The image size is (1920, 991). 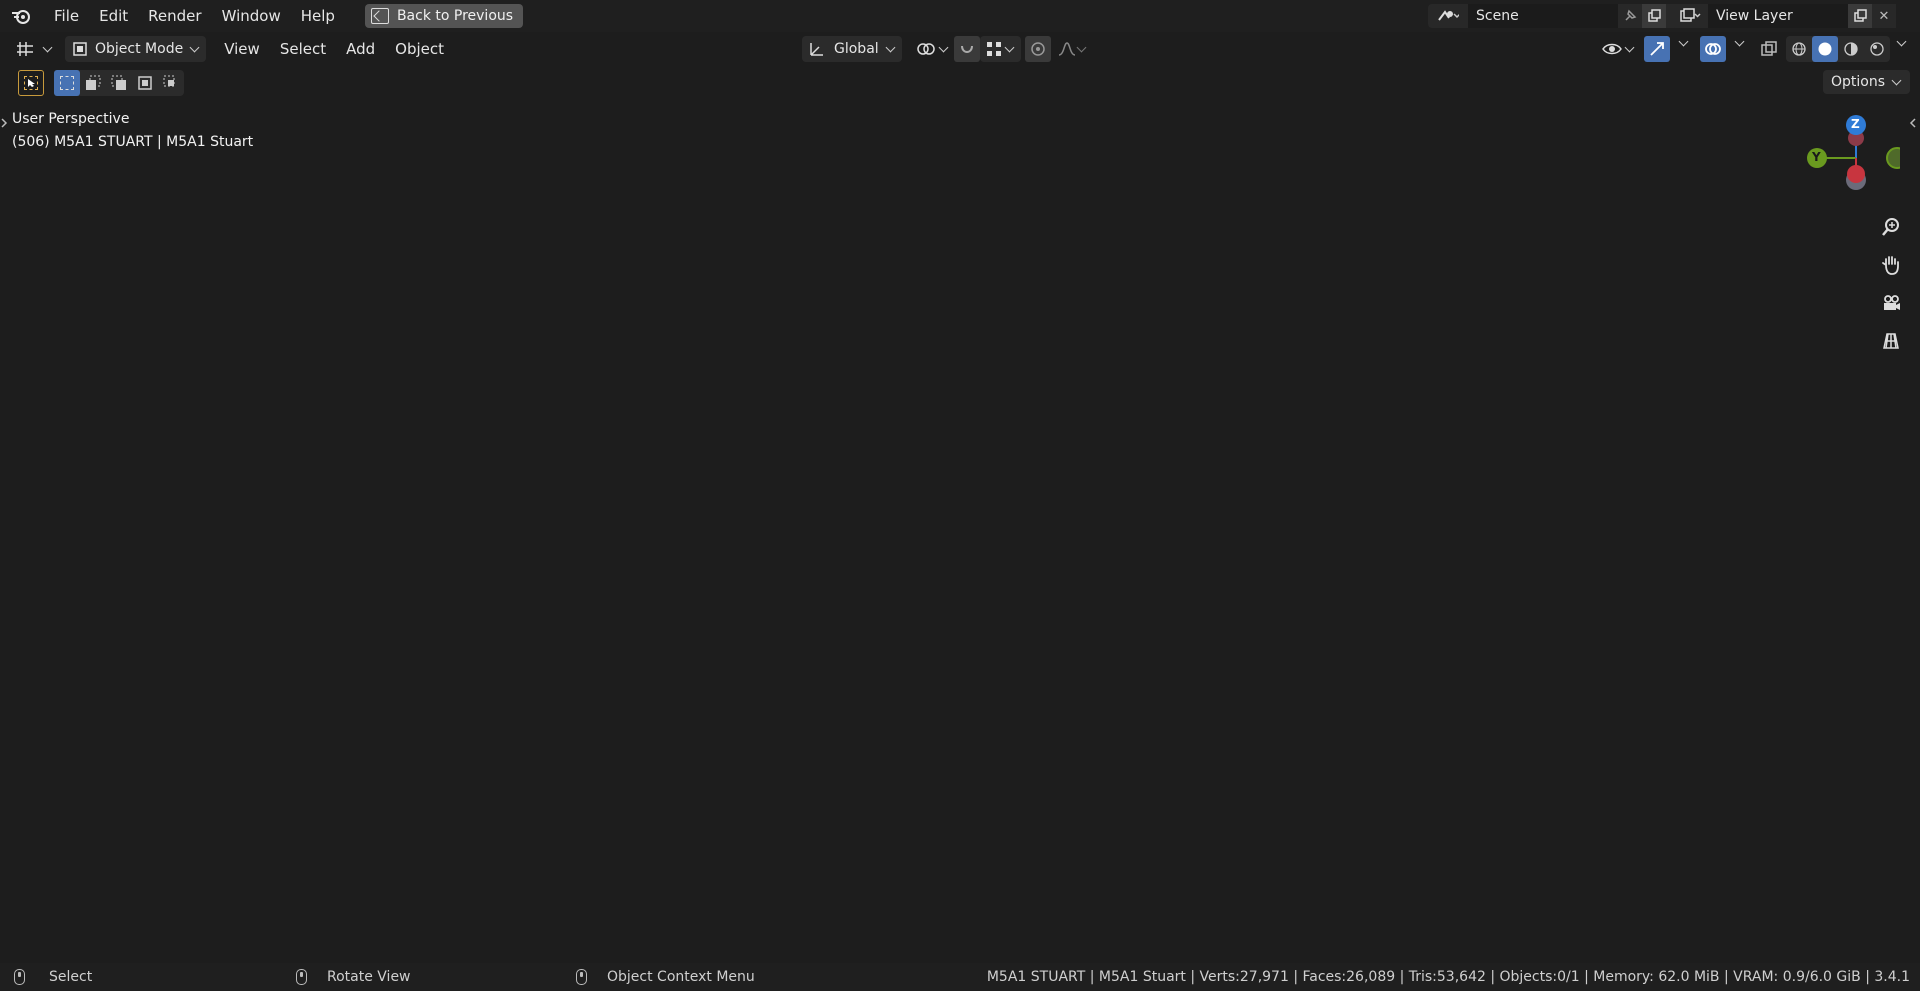 I want to click on status-select-hint: Select, so click(x=53, y=977).